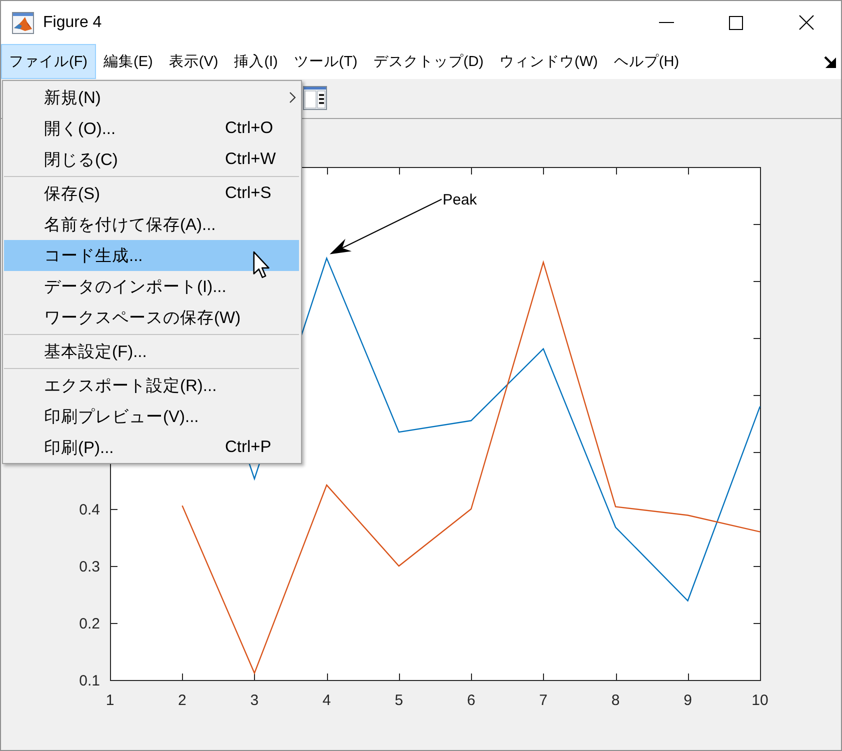  What do you see at coordinates (428, 61) in the screenshot?
I see `menu-bar-item: デスクトップ(D)` at bounding box center [428, 61].